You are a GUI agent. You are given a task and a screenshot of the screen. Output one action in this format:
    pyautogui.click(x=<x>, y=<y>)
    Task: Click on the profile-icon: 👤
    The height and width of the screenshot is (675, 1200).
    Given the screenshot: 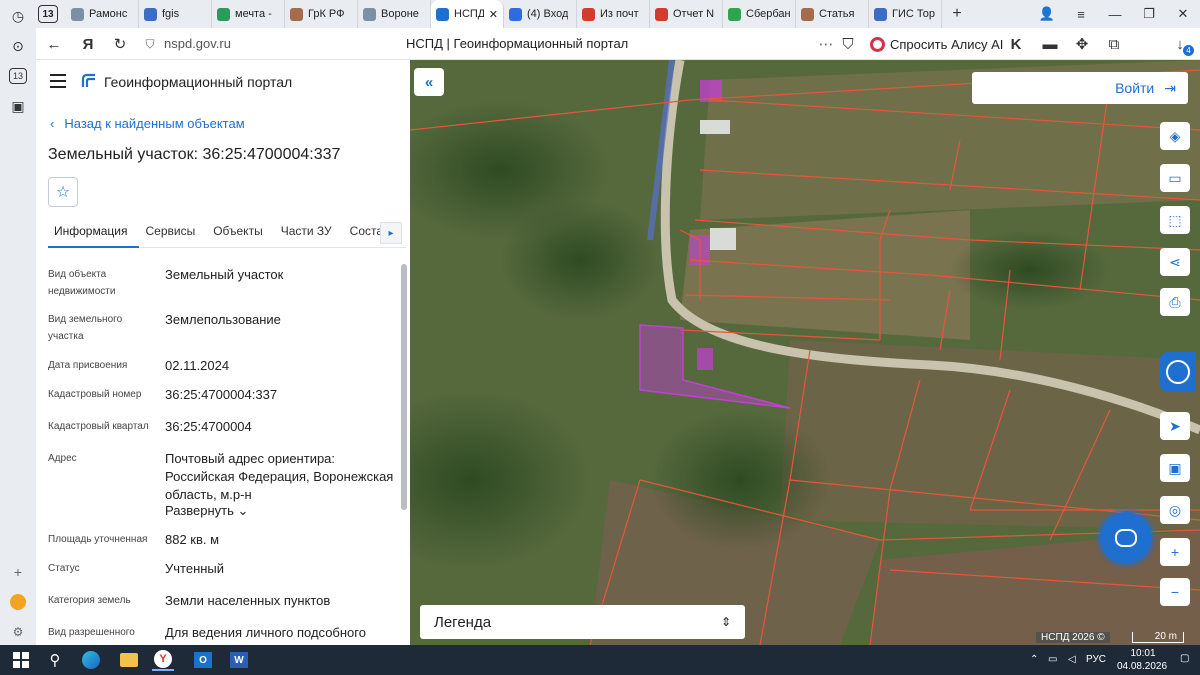 What is the action you would take?
    pyautogui.click(x=1047, y=14)
    